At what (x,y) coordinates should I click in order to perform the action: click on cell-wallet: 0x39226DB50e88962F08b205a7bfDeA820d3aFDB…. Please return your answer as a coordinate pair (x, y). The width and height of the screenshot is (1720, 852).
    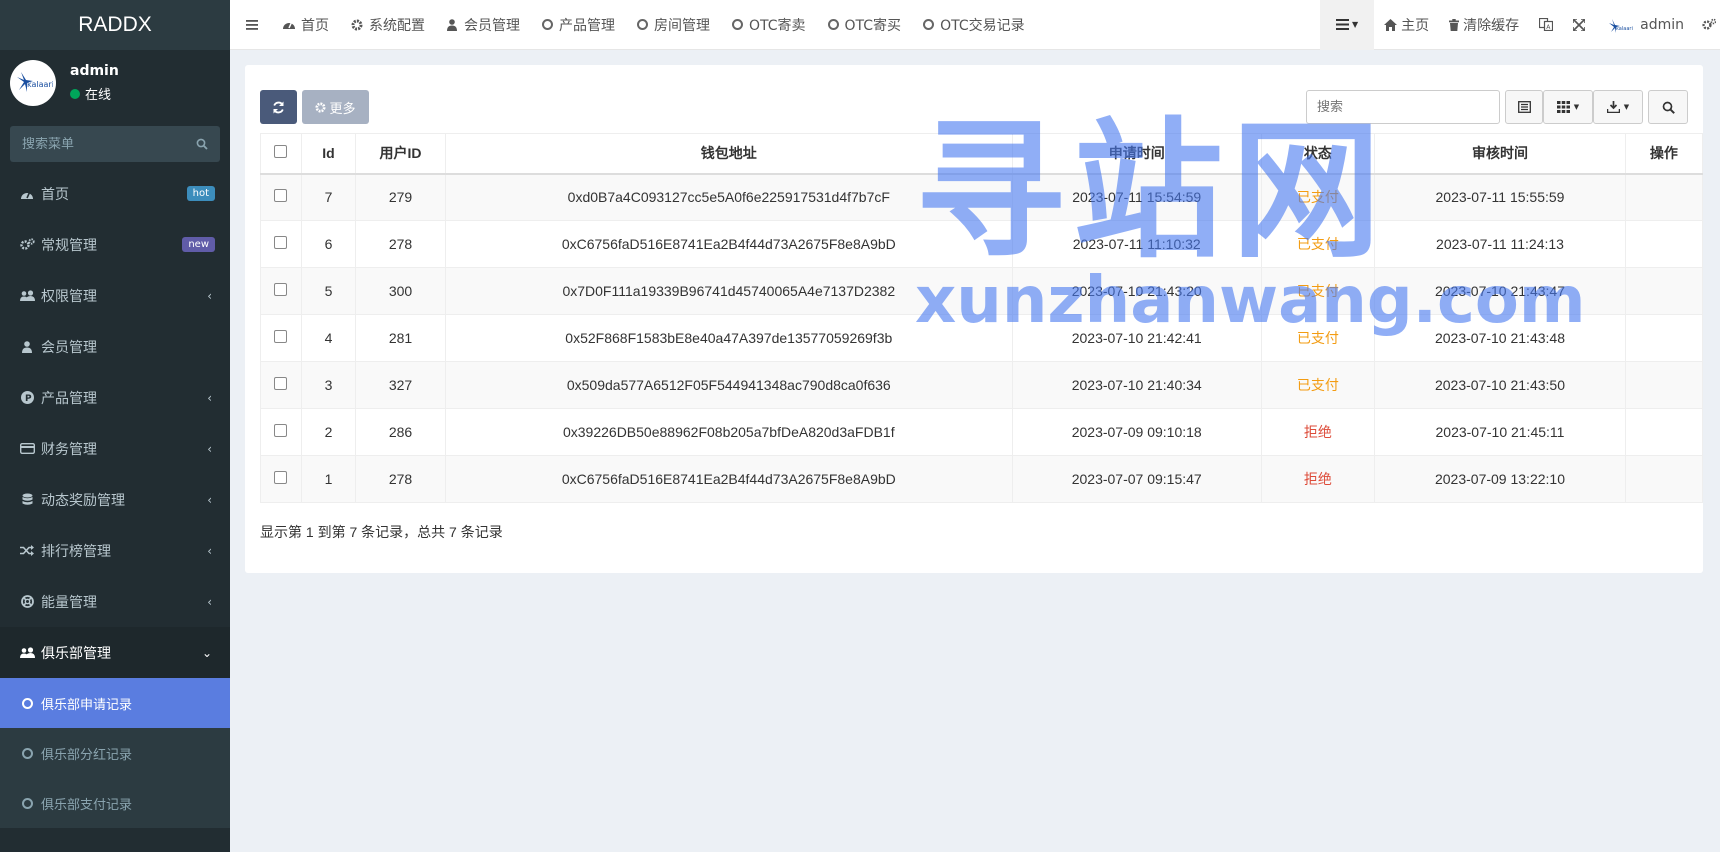
    Looking at the image, I should click on (728, 432).